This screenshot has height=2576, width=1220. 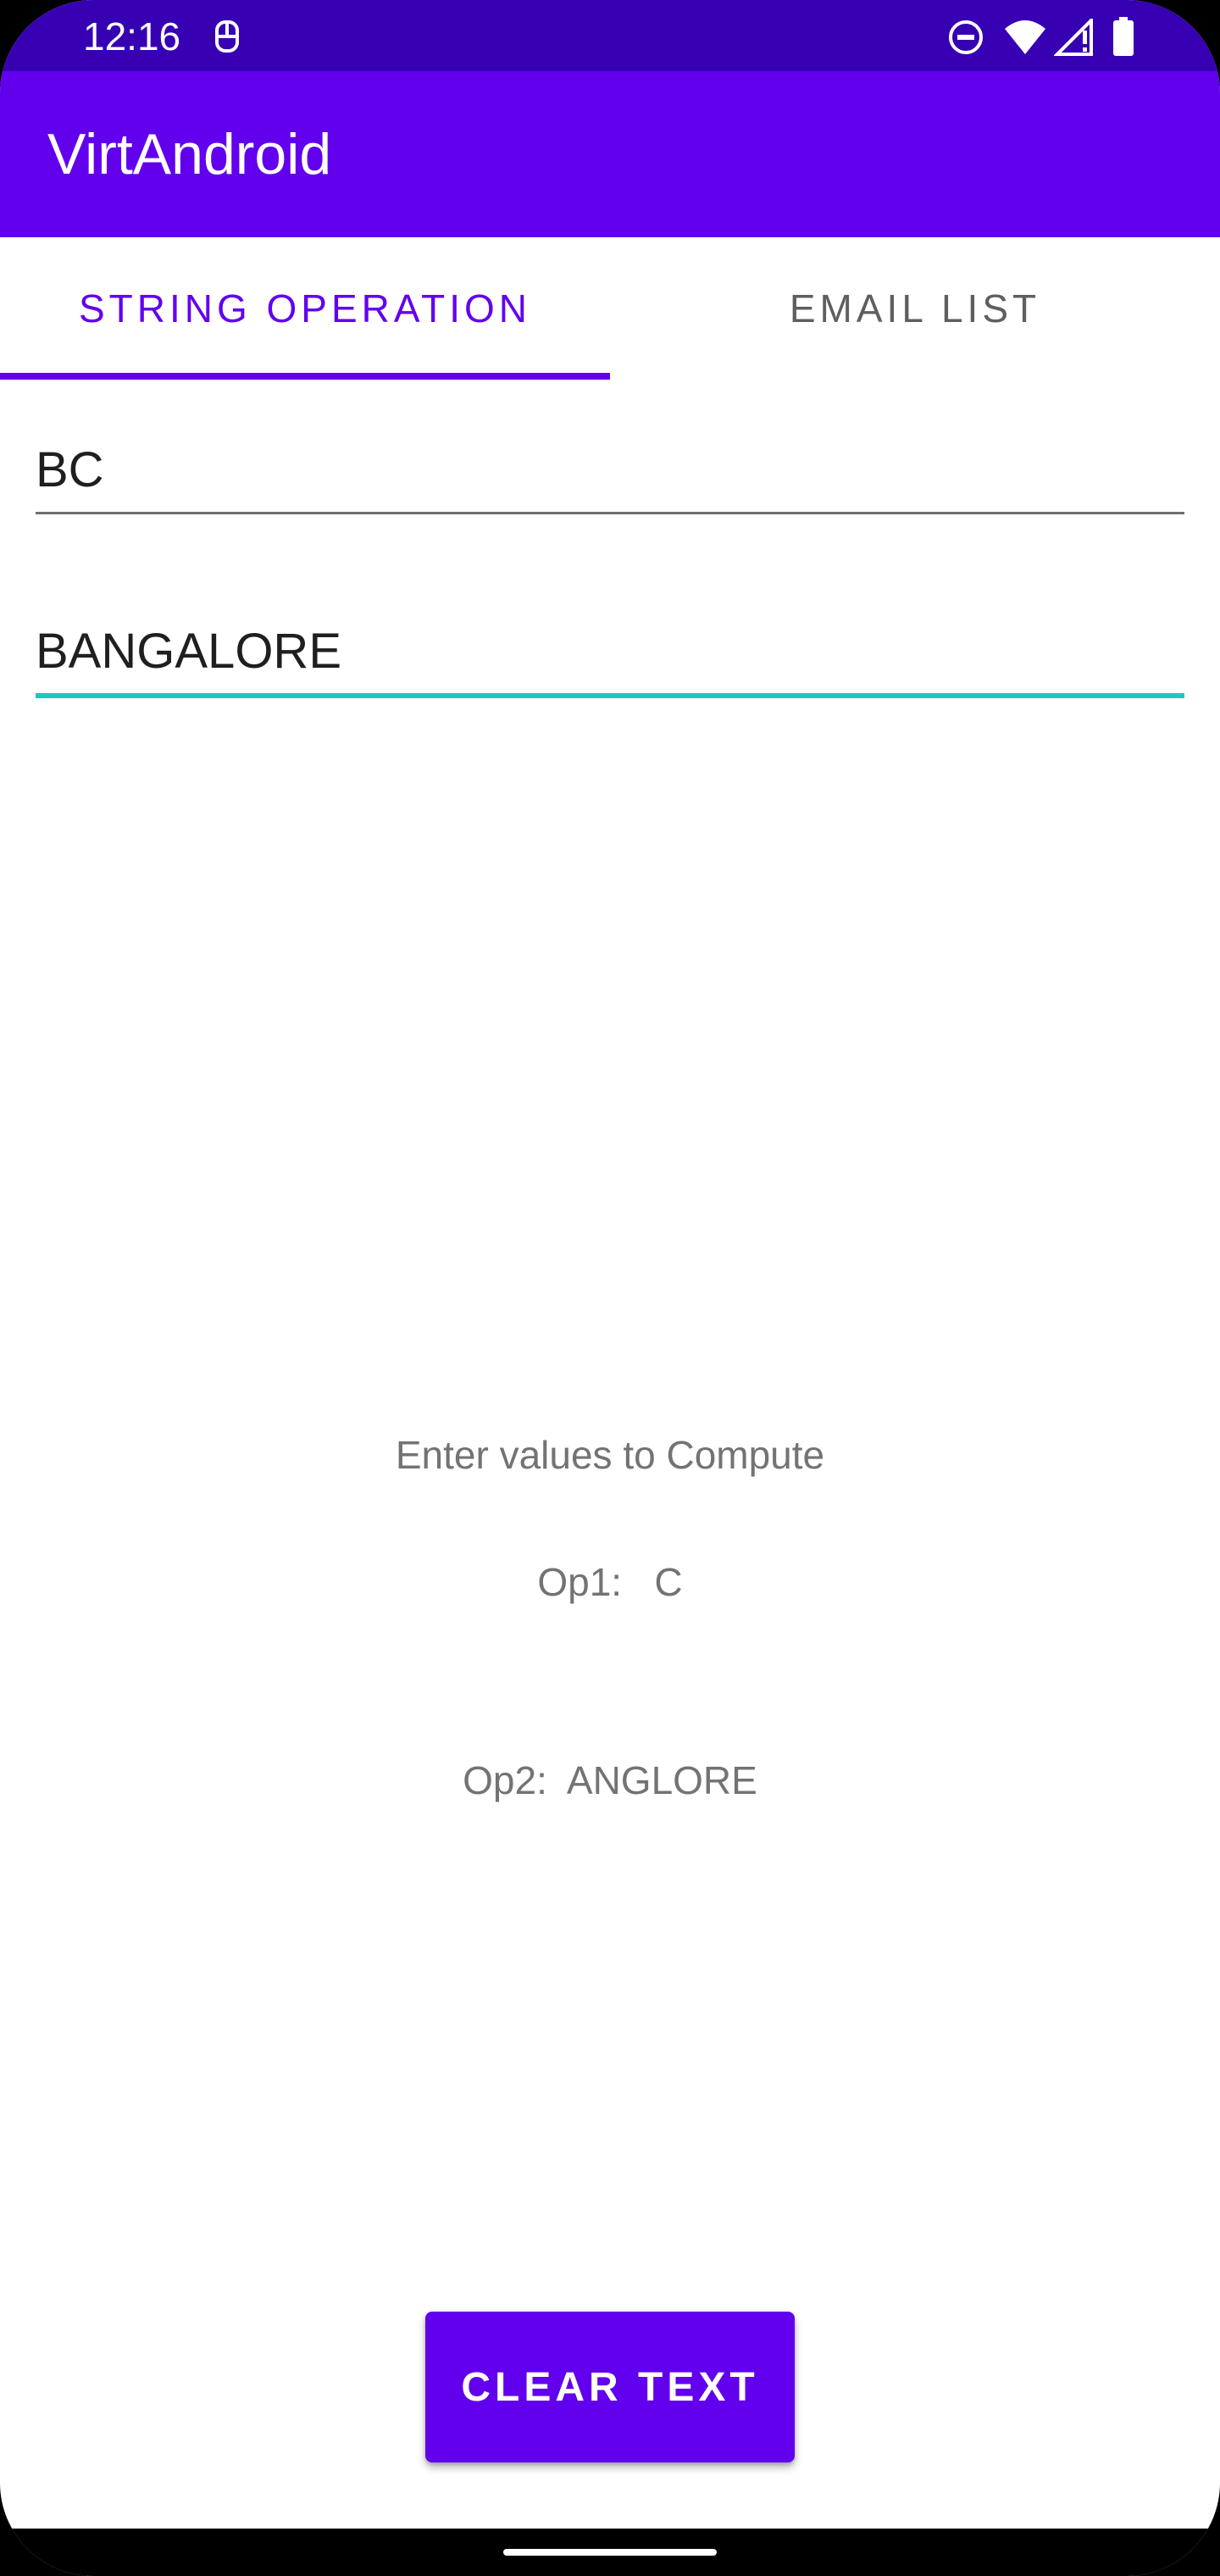 I want to click on tab-email-list: EMAIL LIST, so click(x=915, y=308).